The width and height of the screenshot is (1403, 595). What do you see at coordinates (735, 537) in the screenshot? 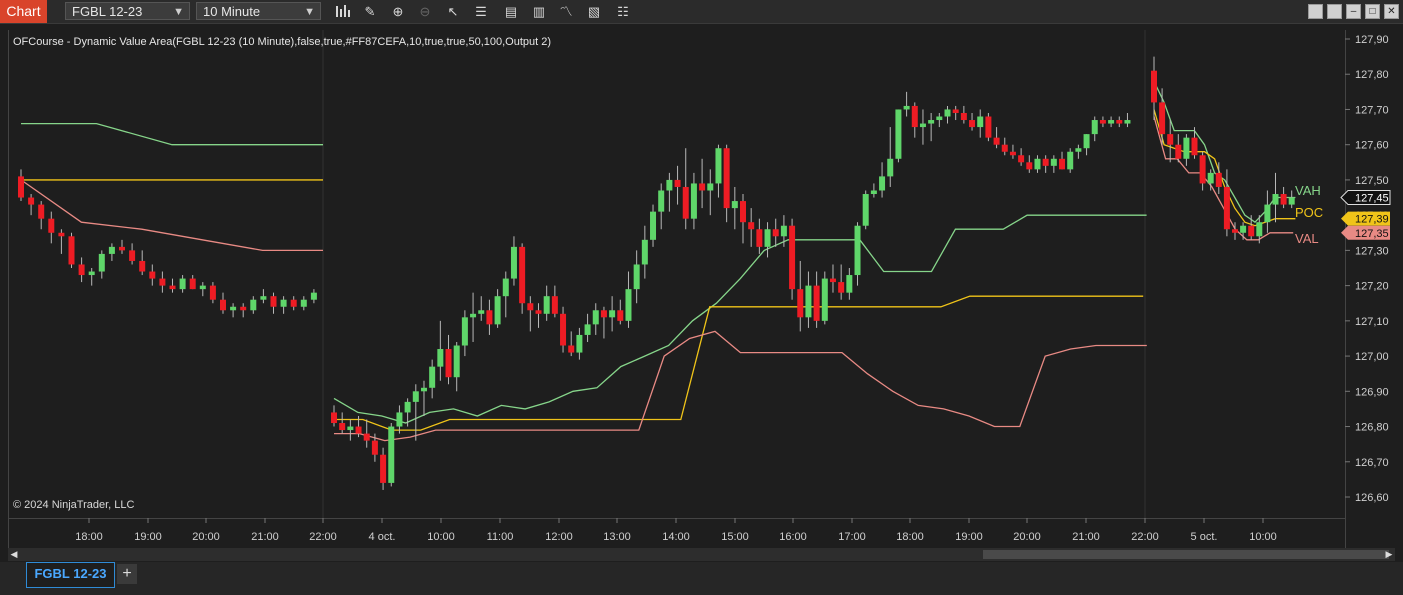
I see `x-tick-label: 15:00` at bounding box center [735, 537].